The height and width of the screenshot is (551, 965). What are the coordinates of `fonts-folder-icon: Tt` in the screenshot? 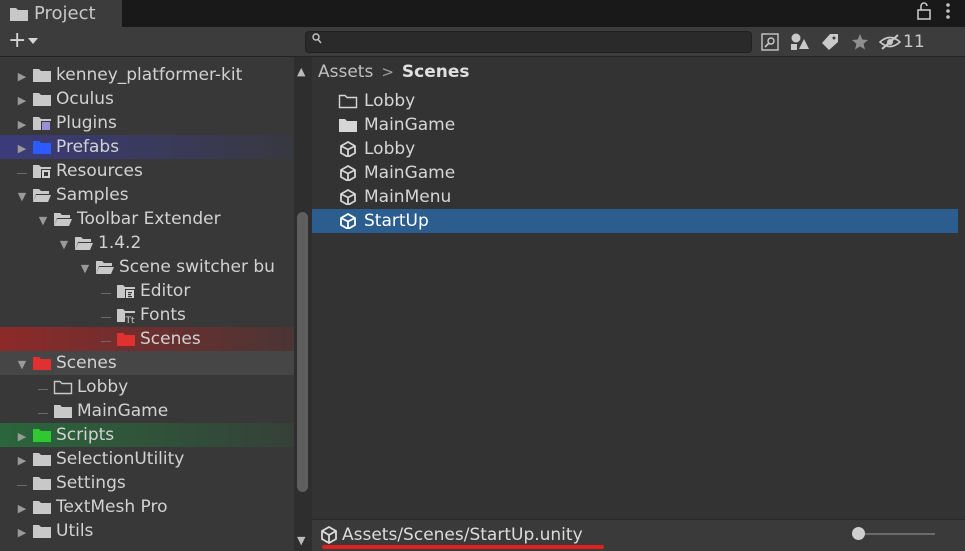 It's located at (126, 316).